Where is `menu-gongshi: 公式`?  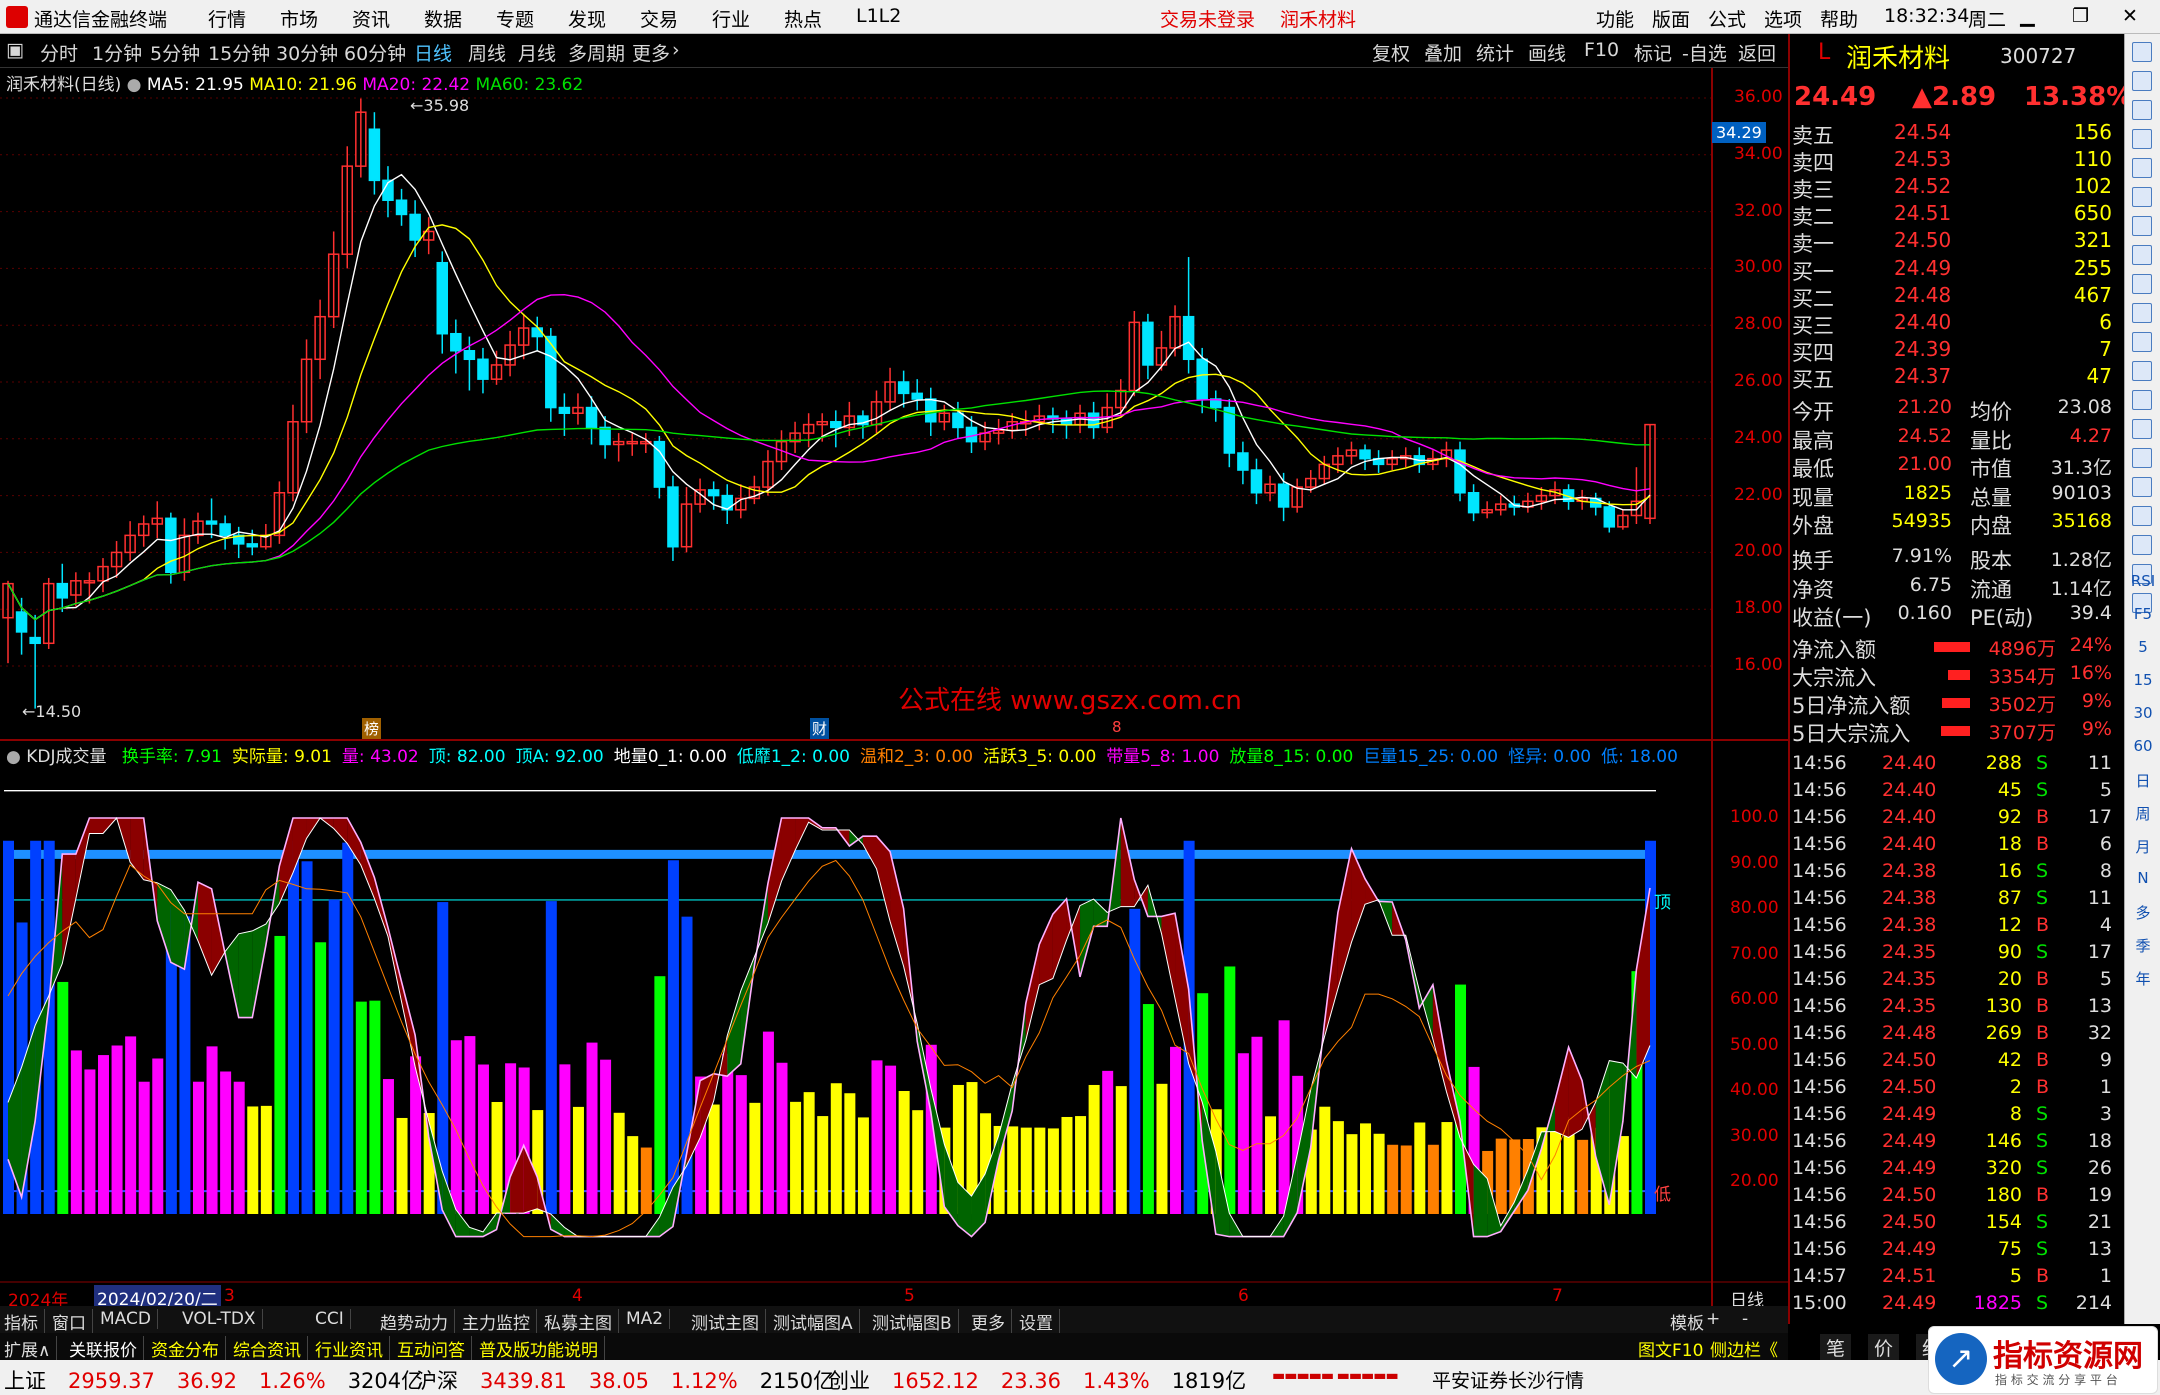
menu-gongshi: 公式 is located at coordinates (1727, 18).